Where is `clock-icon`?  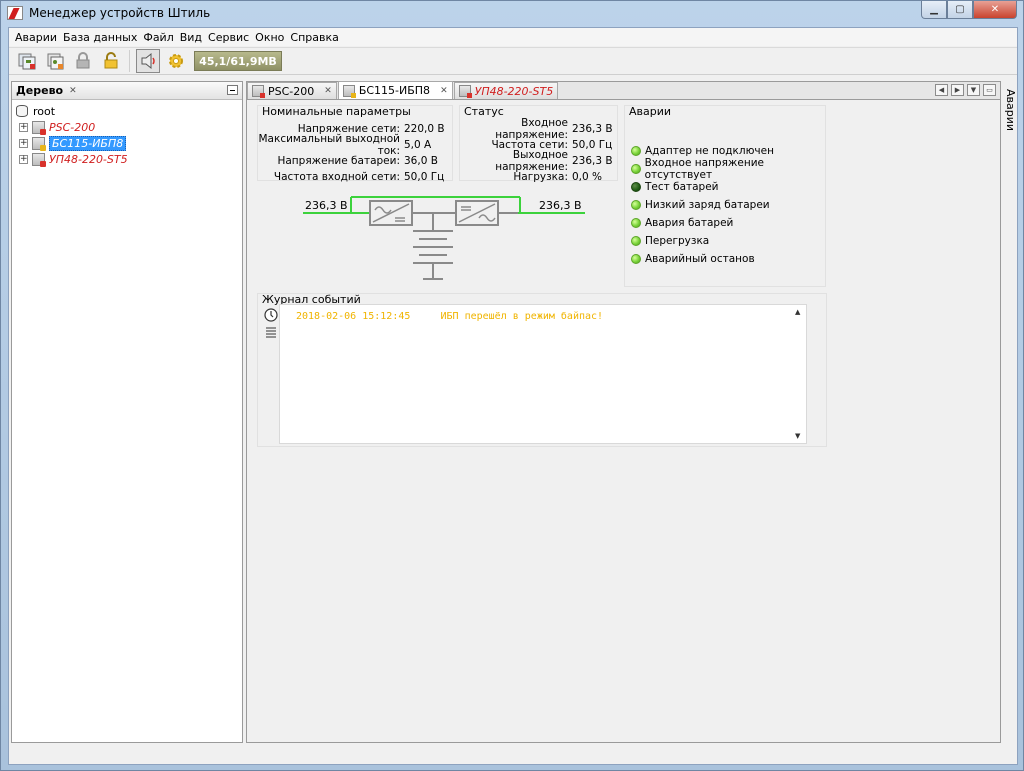 clock-icon is located at coordinates (271, 315).